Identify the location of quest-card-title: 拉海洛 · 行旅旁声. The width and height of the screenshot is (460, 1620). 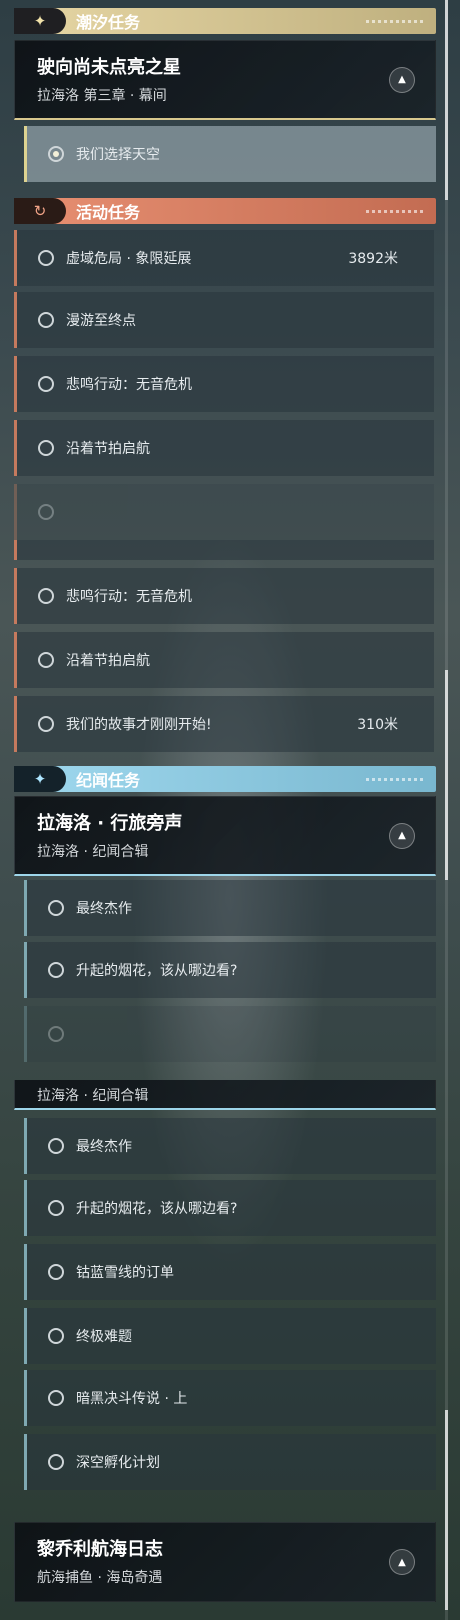
(110, 823).